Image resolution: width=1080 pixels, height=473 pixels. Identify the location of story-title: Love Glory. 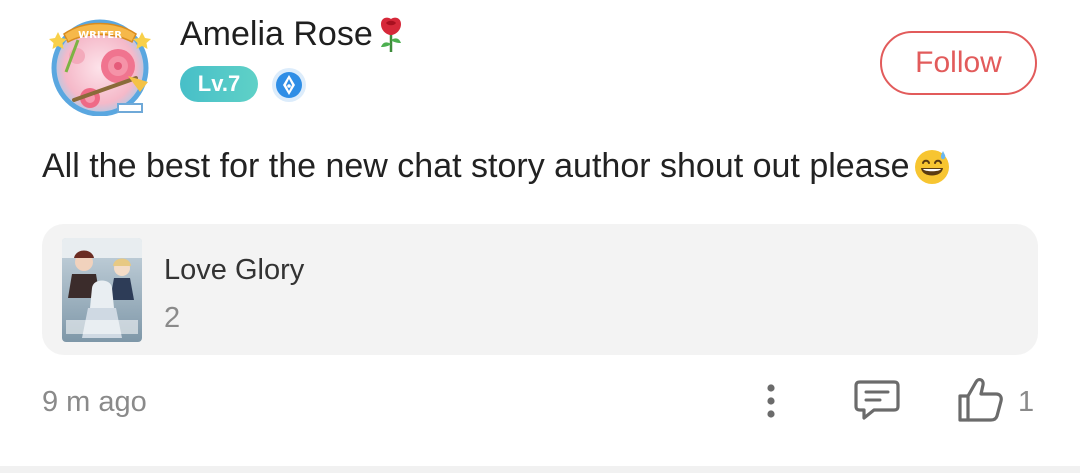
(234, 270).